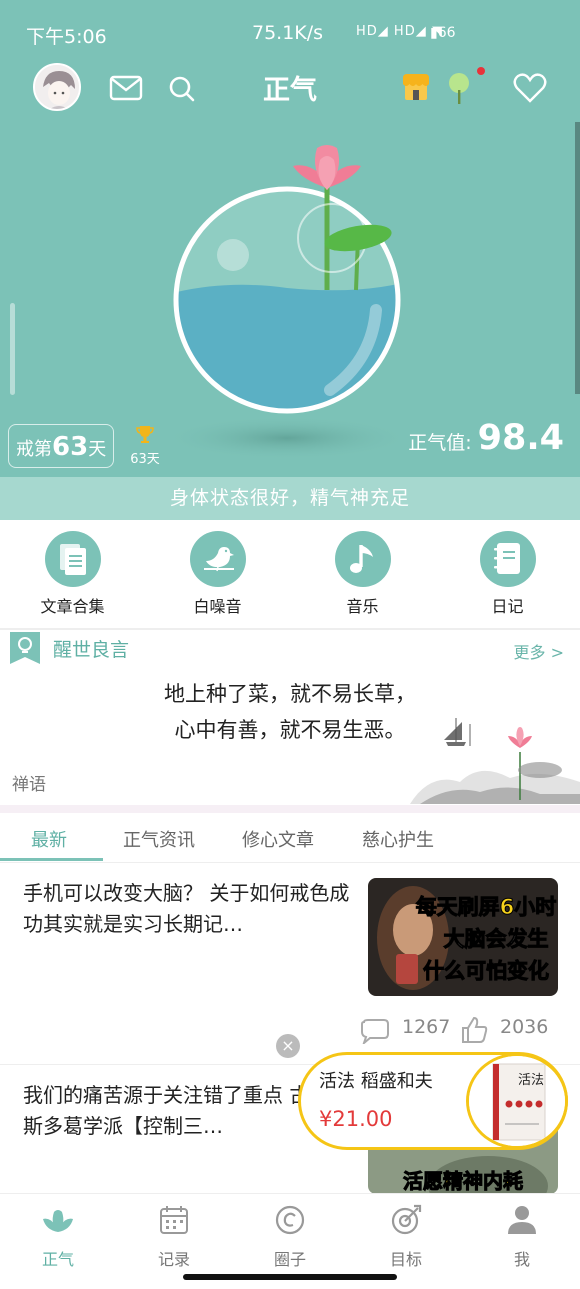 The image size is (580, 1289). Describe the element at coordinates (406, 1236) in the screenshot. I see `nav-goals: 目标` at that location.